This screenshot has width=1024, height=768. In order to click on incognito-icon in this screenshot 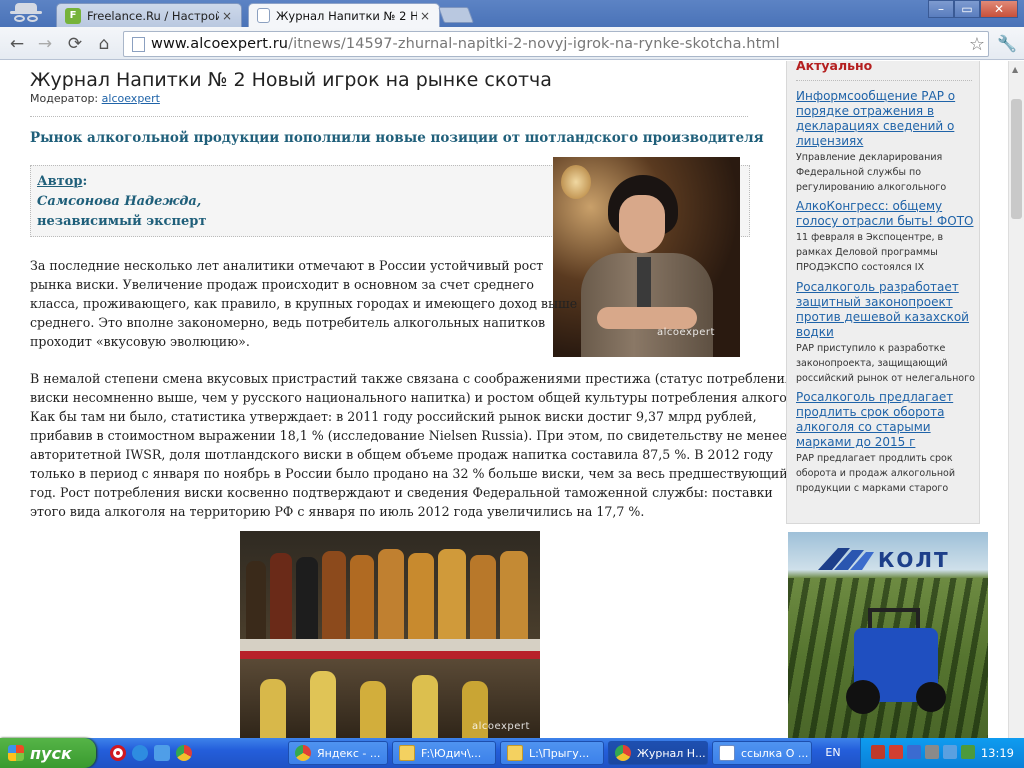, I will do `click(26, 13)`.